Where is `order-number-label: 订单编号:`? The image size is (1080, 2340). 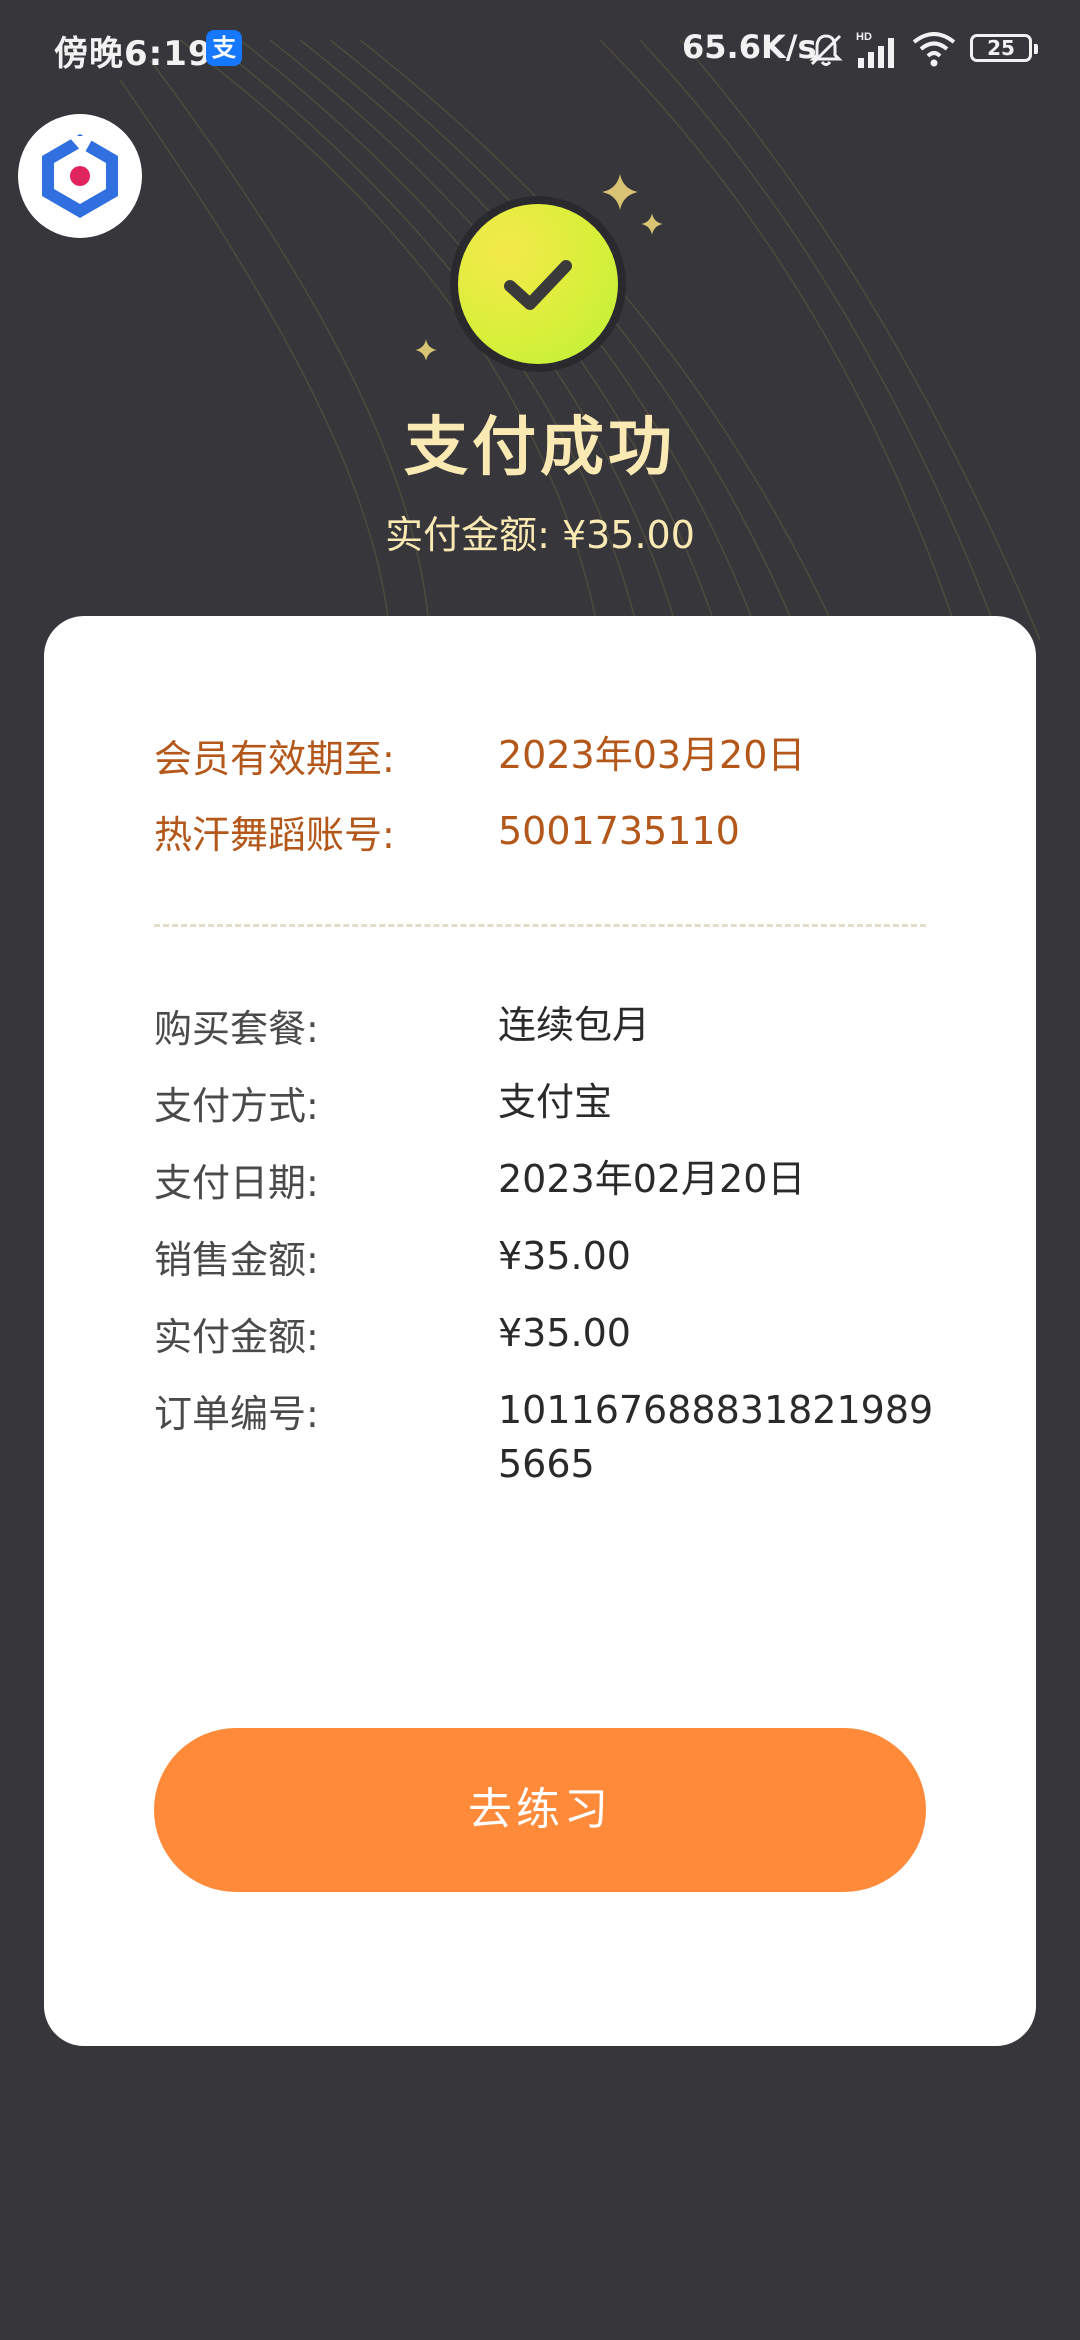 order-number-label: 订单编号: is located at coordinates (236, 1414).